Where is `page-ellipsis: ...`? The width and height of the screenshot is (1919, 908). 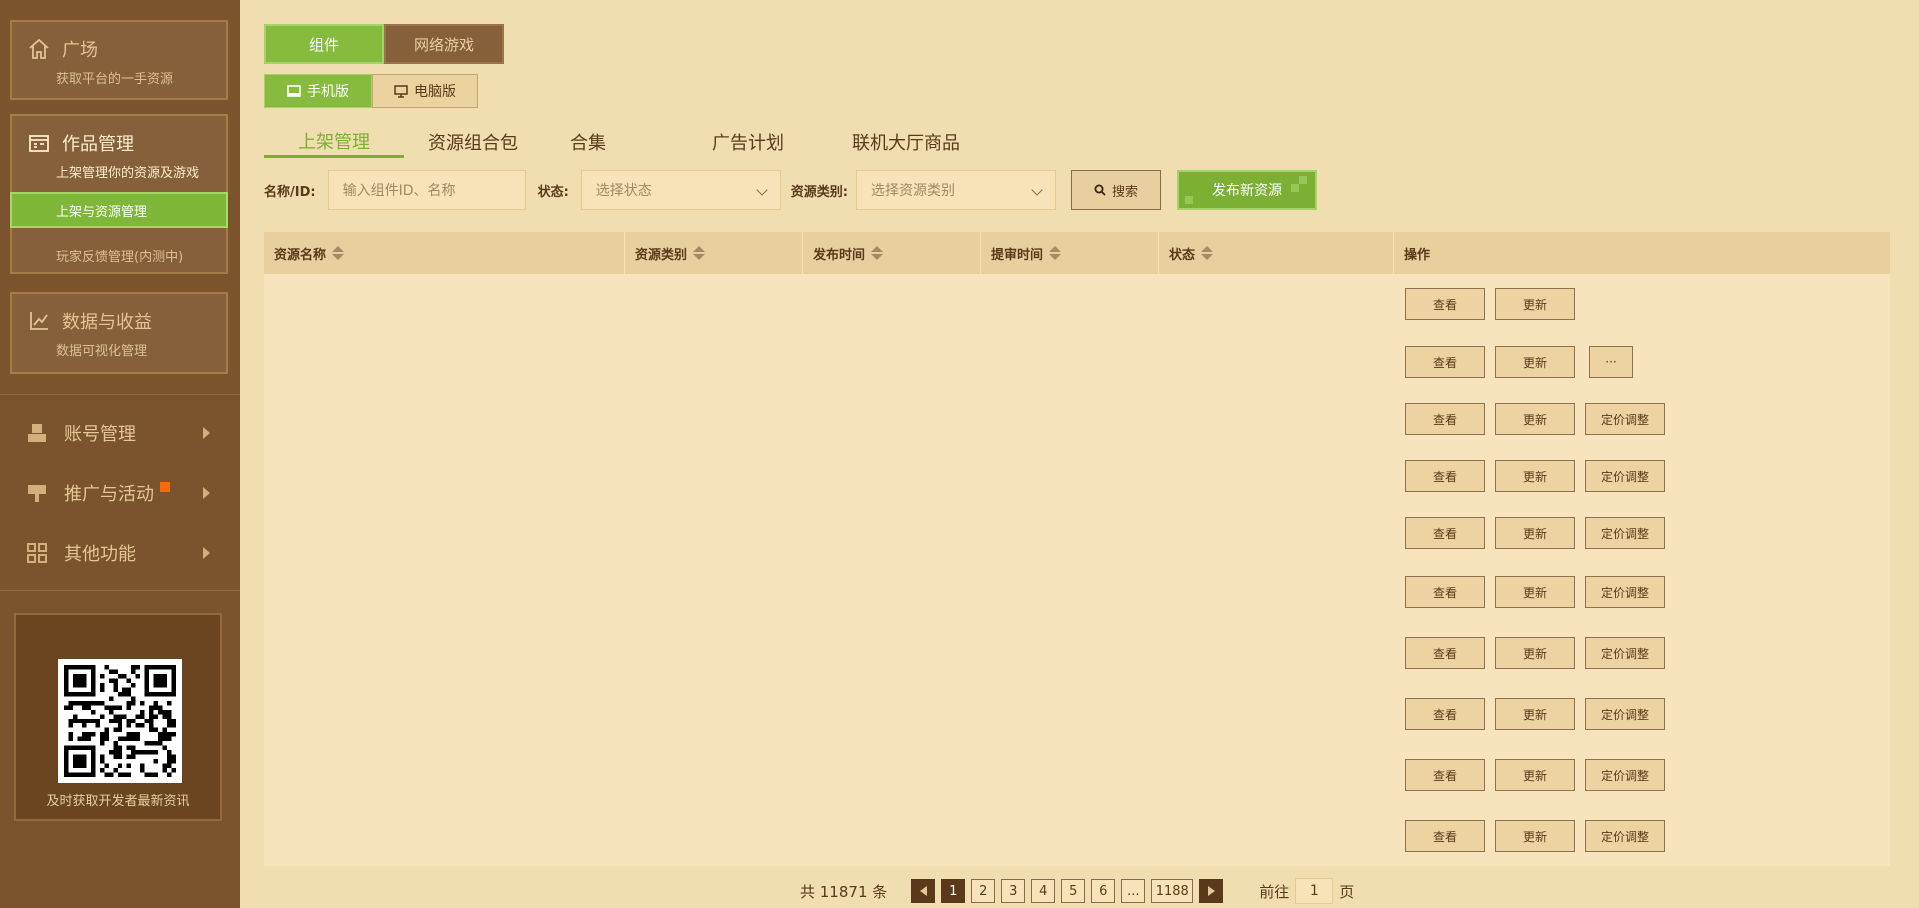 page-ellipsis: ... is located at coordinates (1133, 891).